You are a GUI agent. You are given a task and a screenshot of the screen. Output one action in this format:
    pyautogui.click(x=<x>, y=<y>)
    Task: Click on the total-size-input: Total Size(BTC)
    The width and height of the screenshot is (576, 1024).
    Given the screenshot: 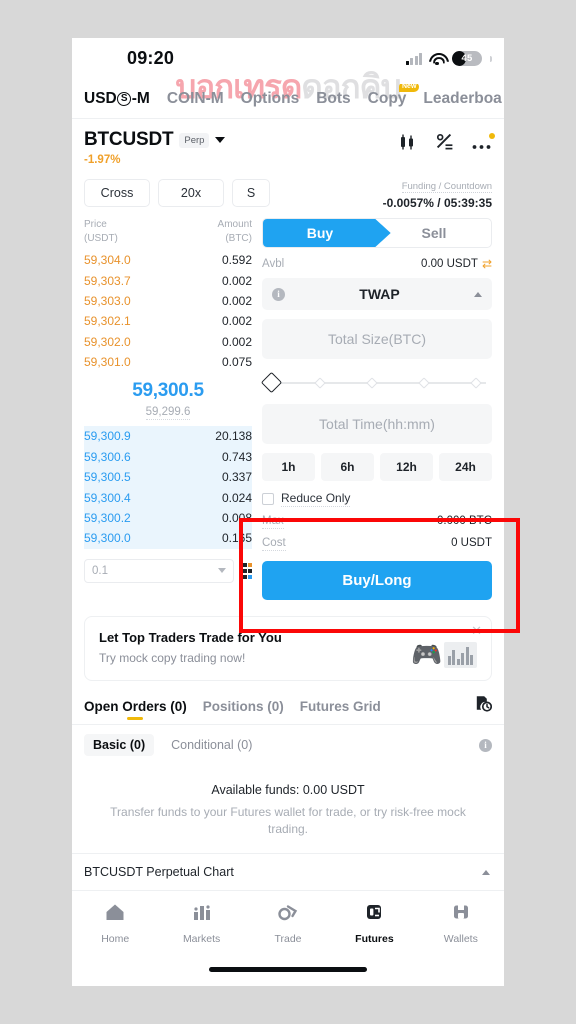 What is the action you would take?
    pyautogui.click(x=377, y=339)
    